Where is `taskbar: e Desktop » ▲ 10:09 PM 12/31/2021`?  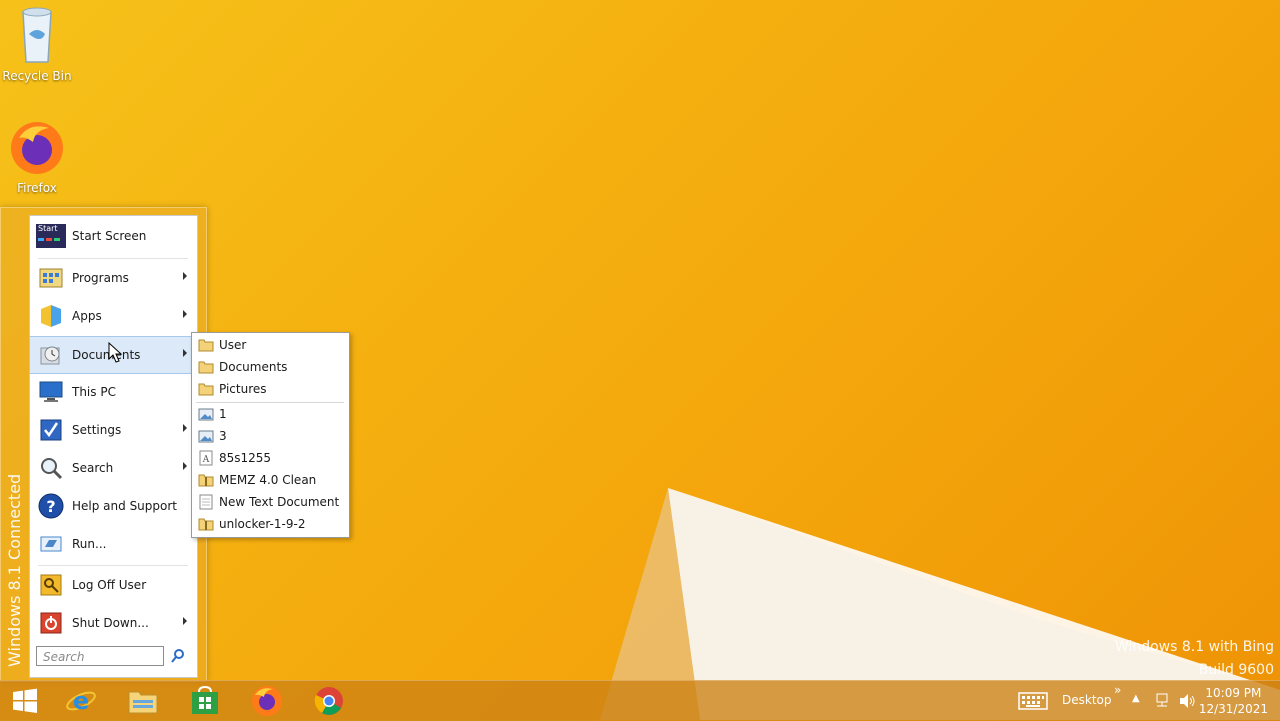 taskbar: e Desktop » ▲ 10:09 PM 12/31/2021 is located at coordinates (640, 700).